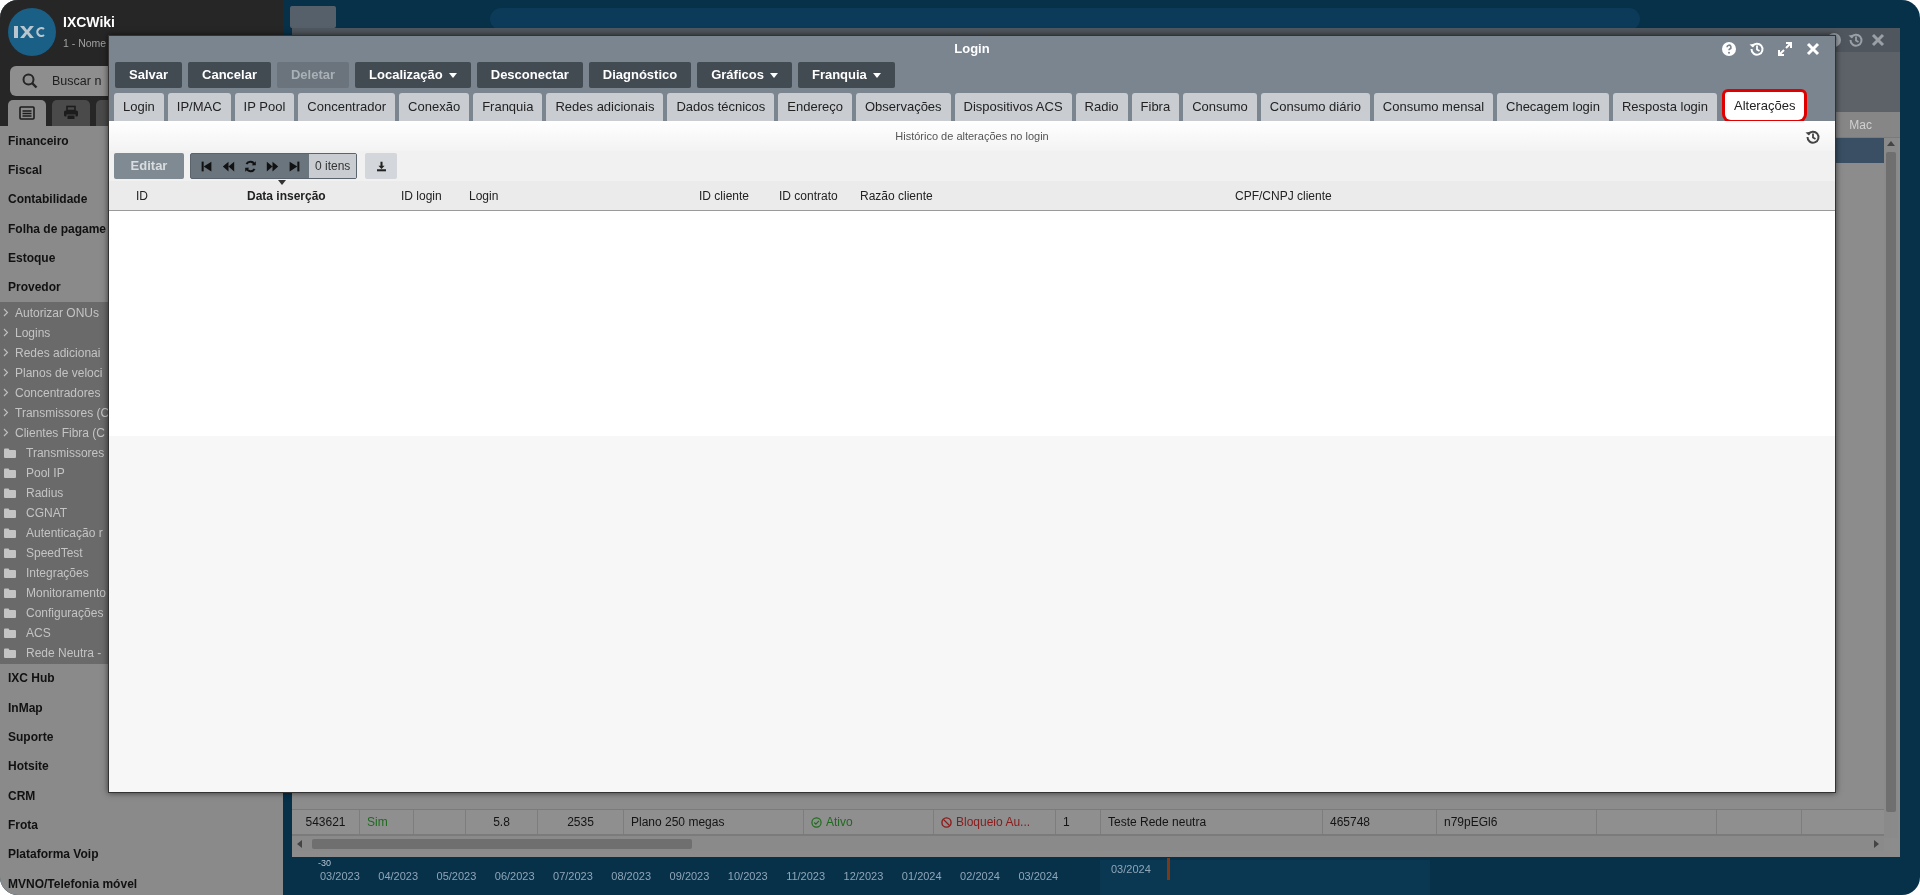 The image size is (1920, 895). What do you see at coordinates (816, 822) in the screenshot?
I see `check-circle-icon` at bounding box center [816, 822].